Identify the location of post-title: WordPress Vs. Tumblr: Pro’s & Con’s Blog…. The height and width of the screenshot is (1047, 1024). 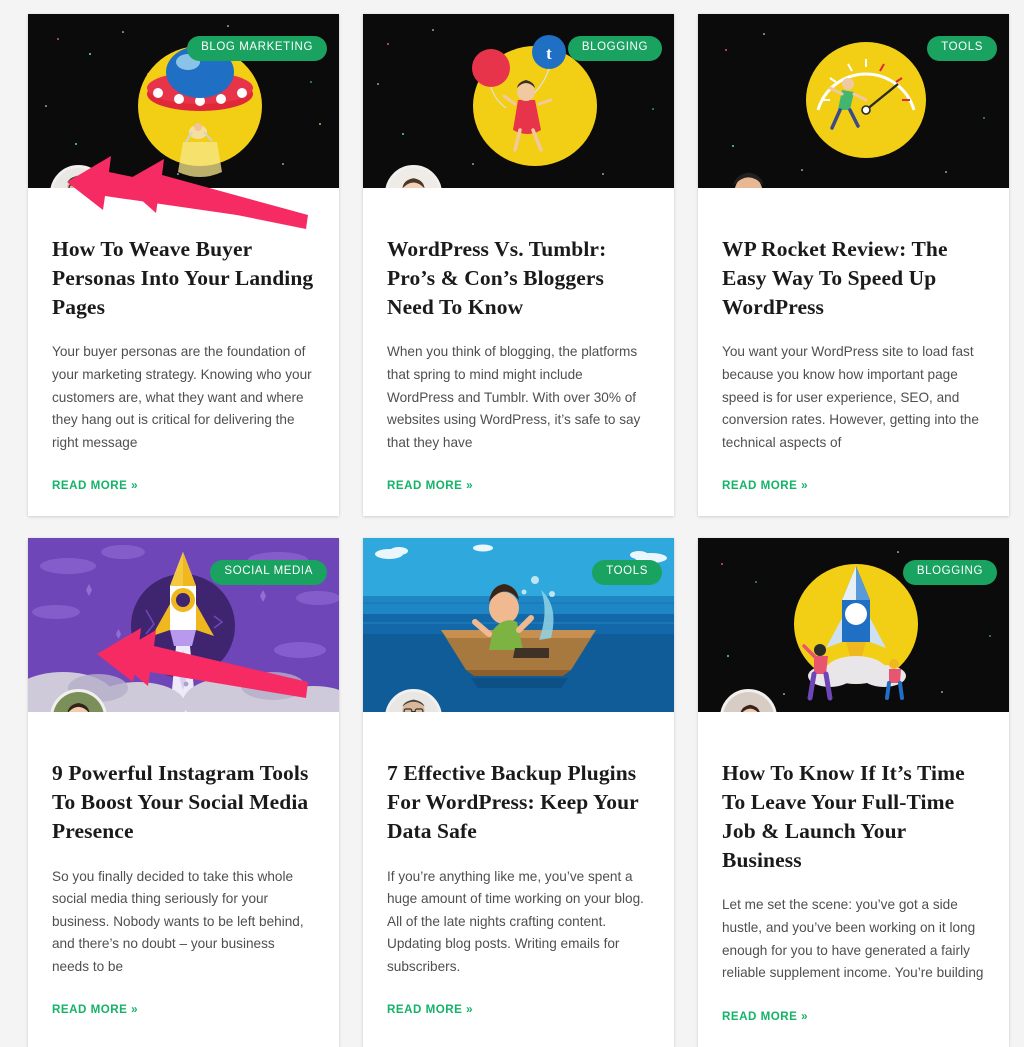
(518, 278).